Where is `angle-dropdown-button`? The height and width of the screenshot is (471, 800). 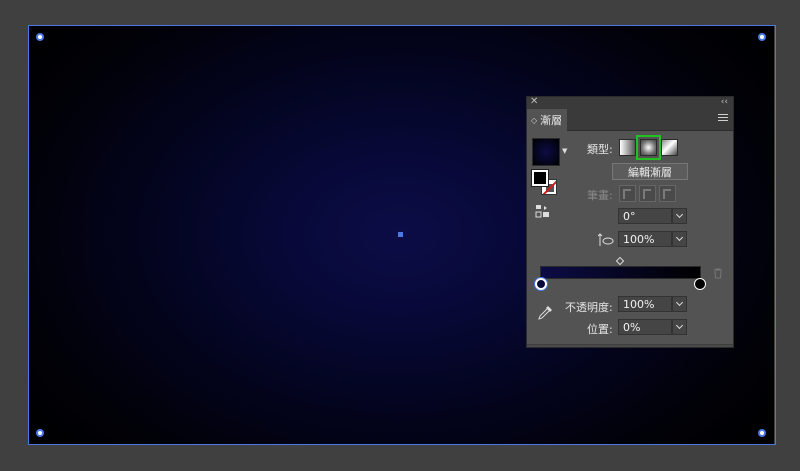 angle-dropdown-button is located at coordinates (679, 216).